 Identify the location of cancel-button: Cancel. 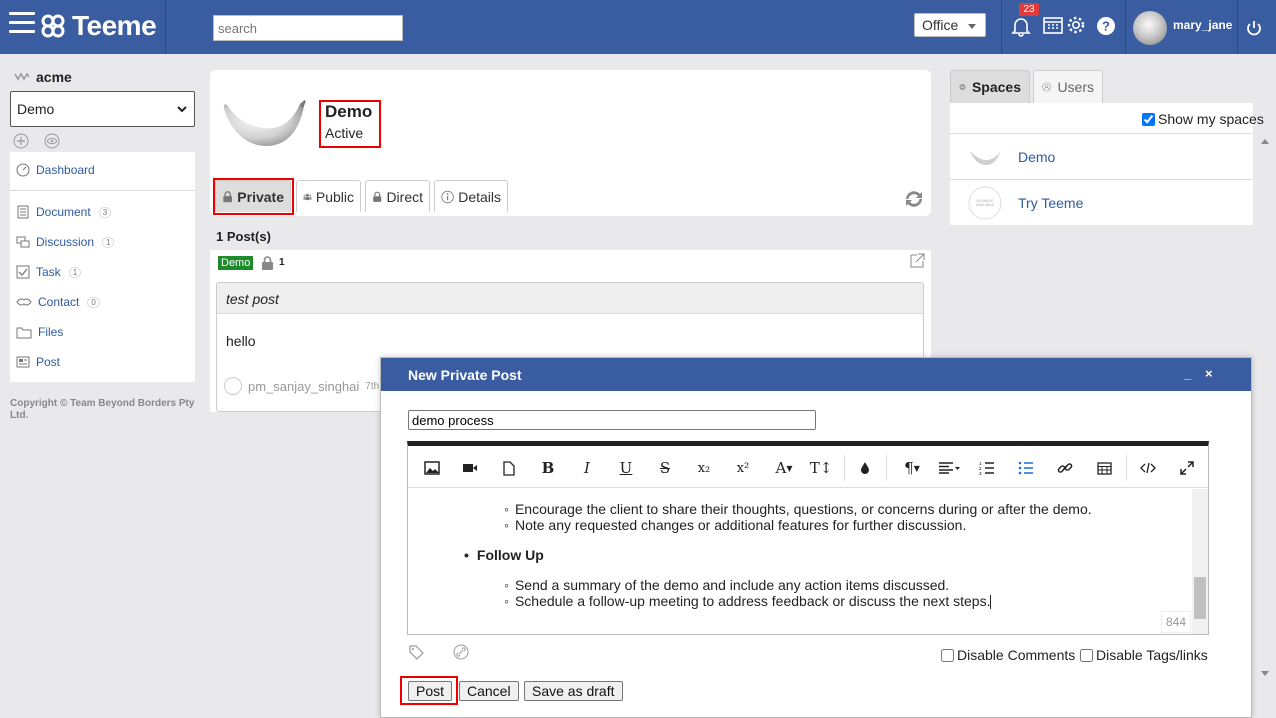
(489, 691).